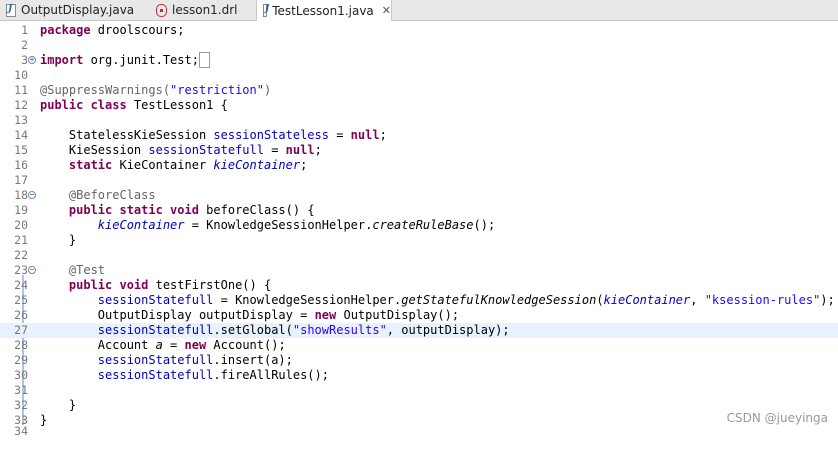  I want to click on line-number: 12, so click(21, 105).